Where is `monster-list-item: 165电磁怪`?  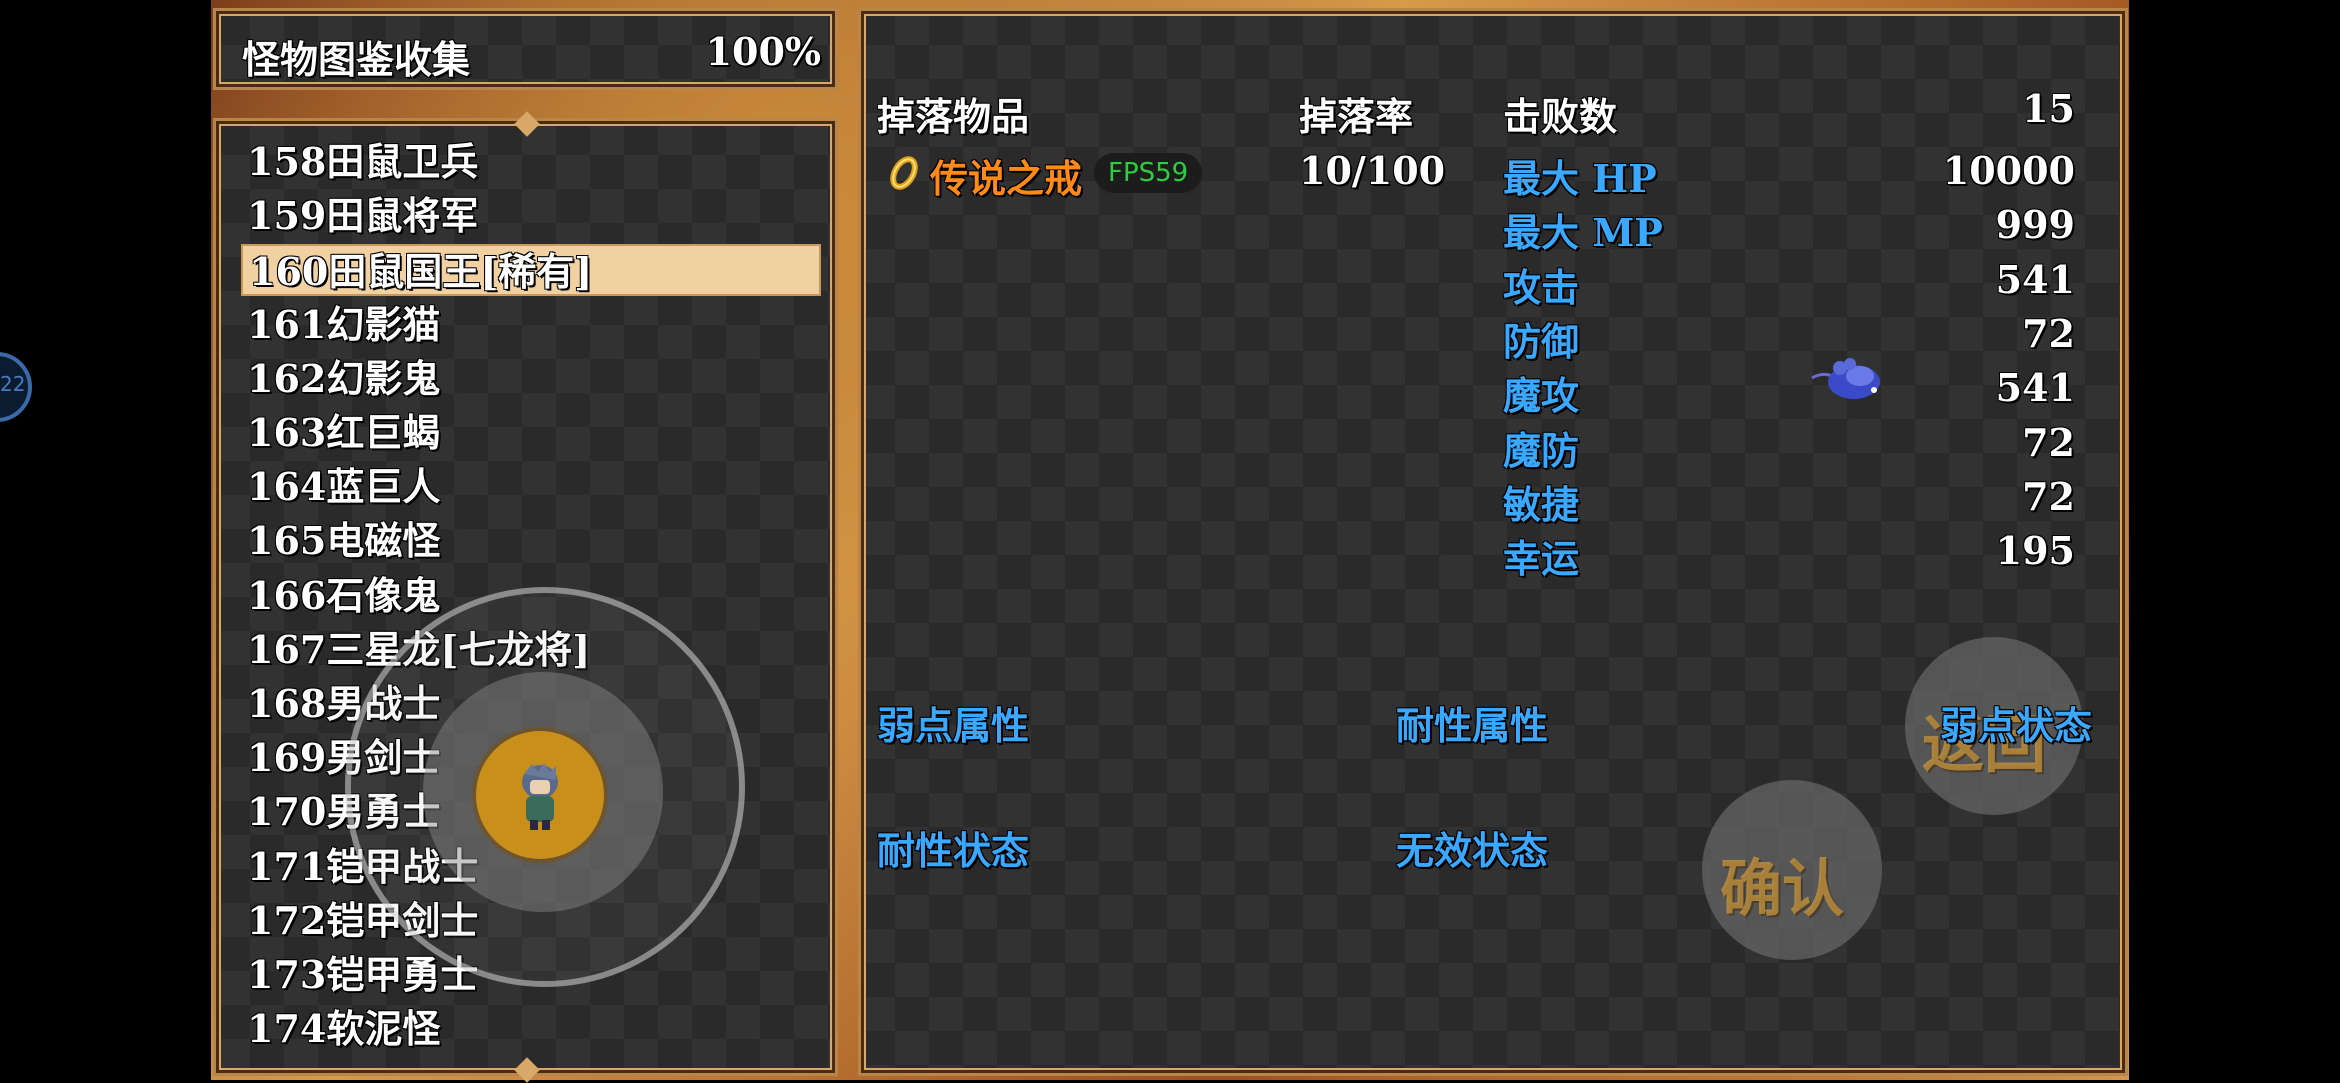
monster-list-item: 165电磁怪 is located at coordinates (531, 541).